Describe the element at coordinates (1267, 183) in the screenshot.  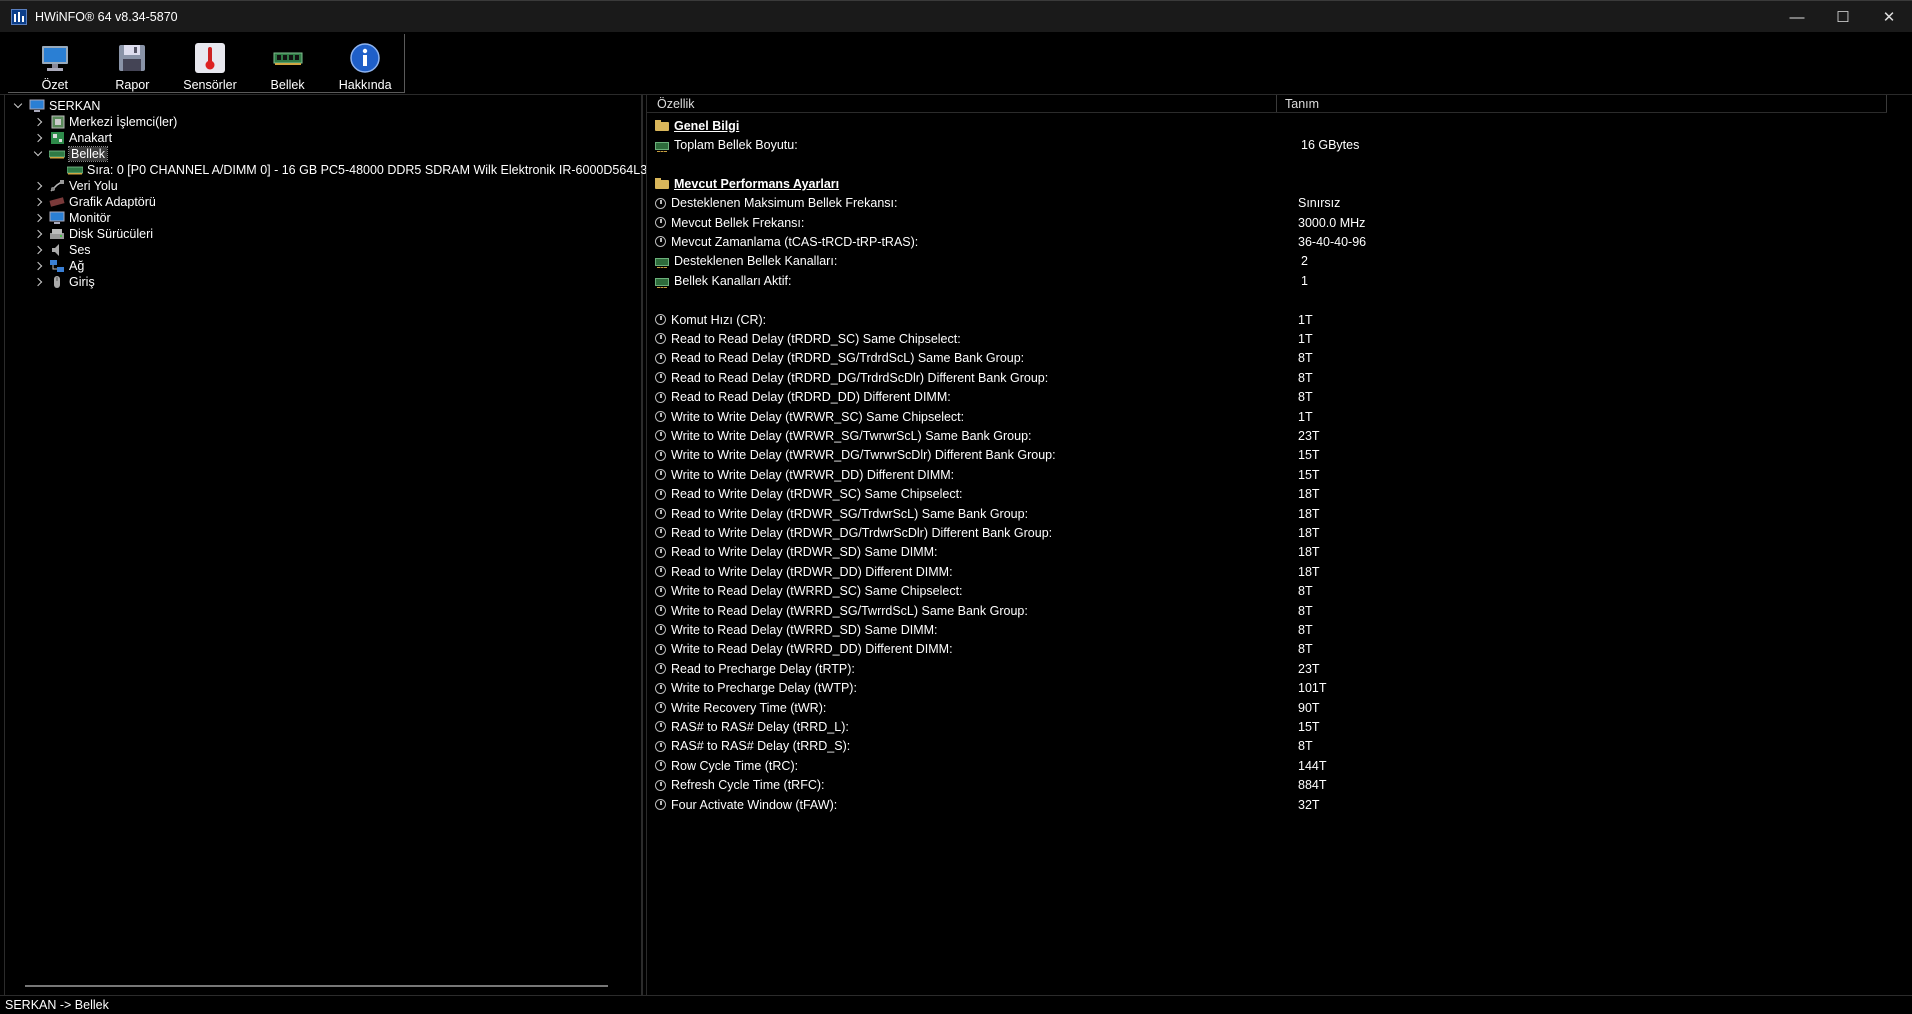
I see `section-header-row: Mevcut Performans Ayarları` at that location.